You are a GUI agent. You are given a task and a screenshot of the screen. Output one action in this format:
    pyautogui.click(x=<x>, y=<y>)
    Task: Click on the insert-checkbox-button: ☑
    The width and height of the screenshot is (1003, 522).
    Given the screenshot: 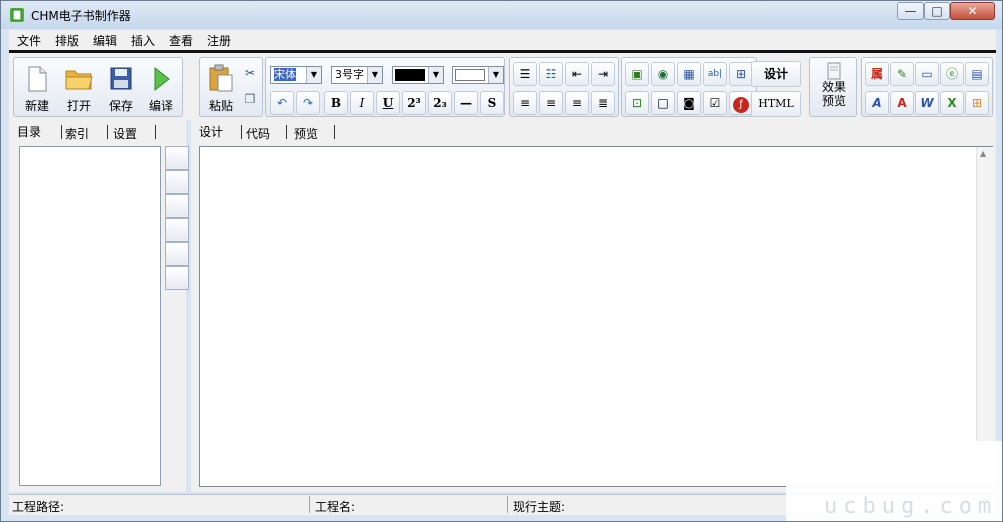 What is the action you would take?
    pyautogui.click(x=715, y=103)
    